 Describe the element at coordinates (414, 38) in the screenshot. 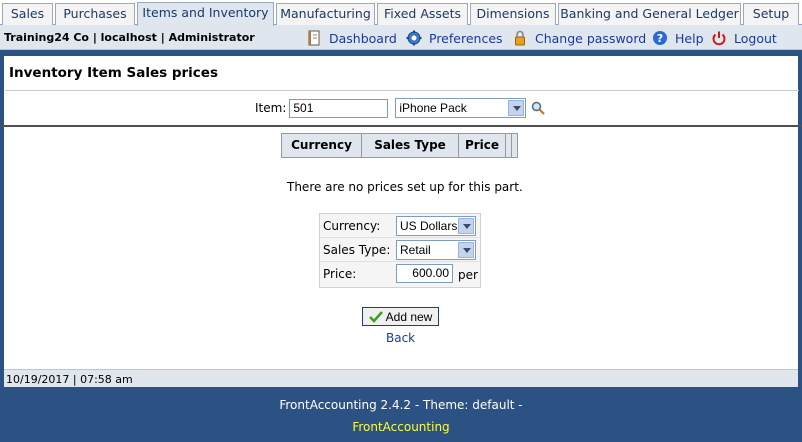

I see `gear-icon` at that location.